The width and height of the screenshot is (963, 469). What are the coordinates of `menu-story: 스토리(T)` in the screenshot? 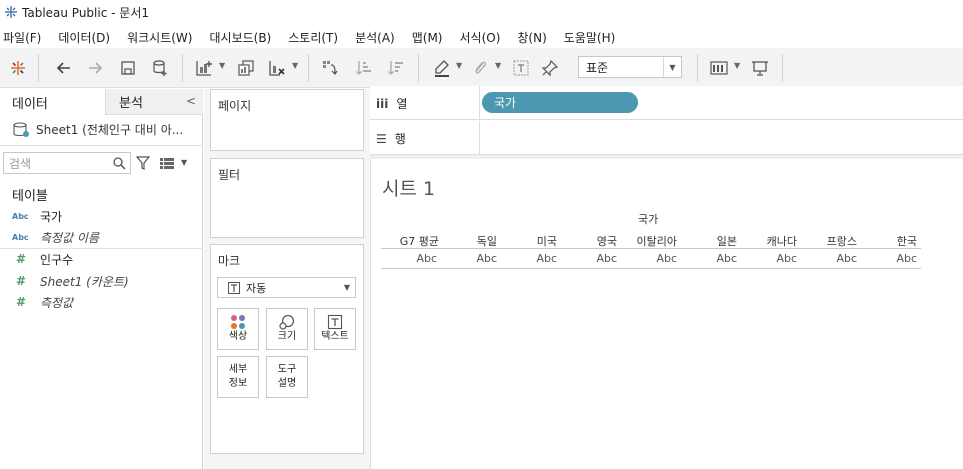 It's located at (313, 37).